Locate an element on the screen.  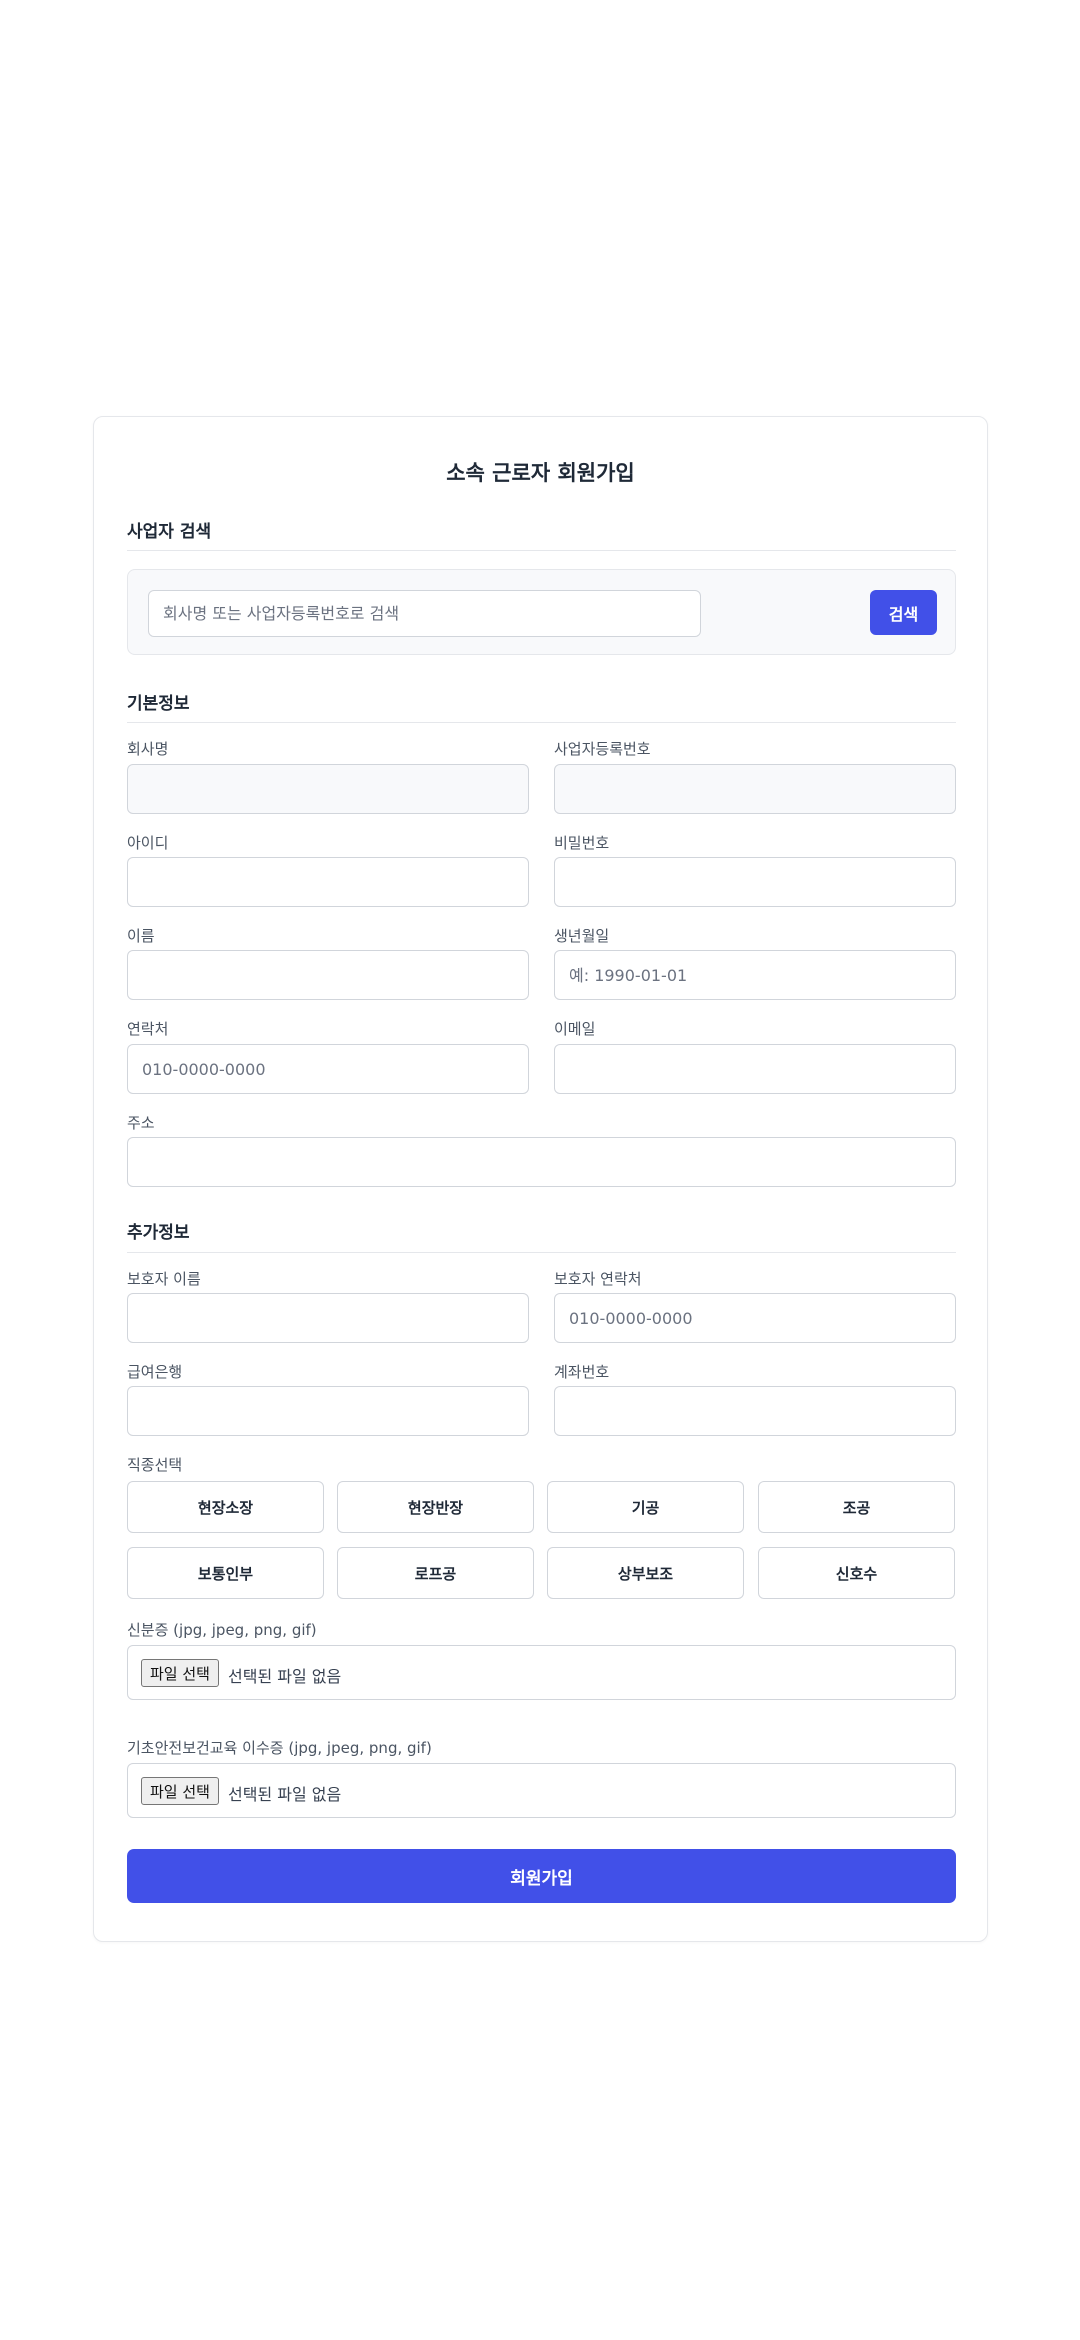
job-option-rope-worker: 로프공 is located at coordinates (435, 1573).